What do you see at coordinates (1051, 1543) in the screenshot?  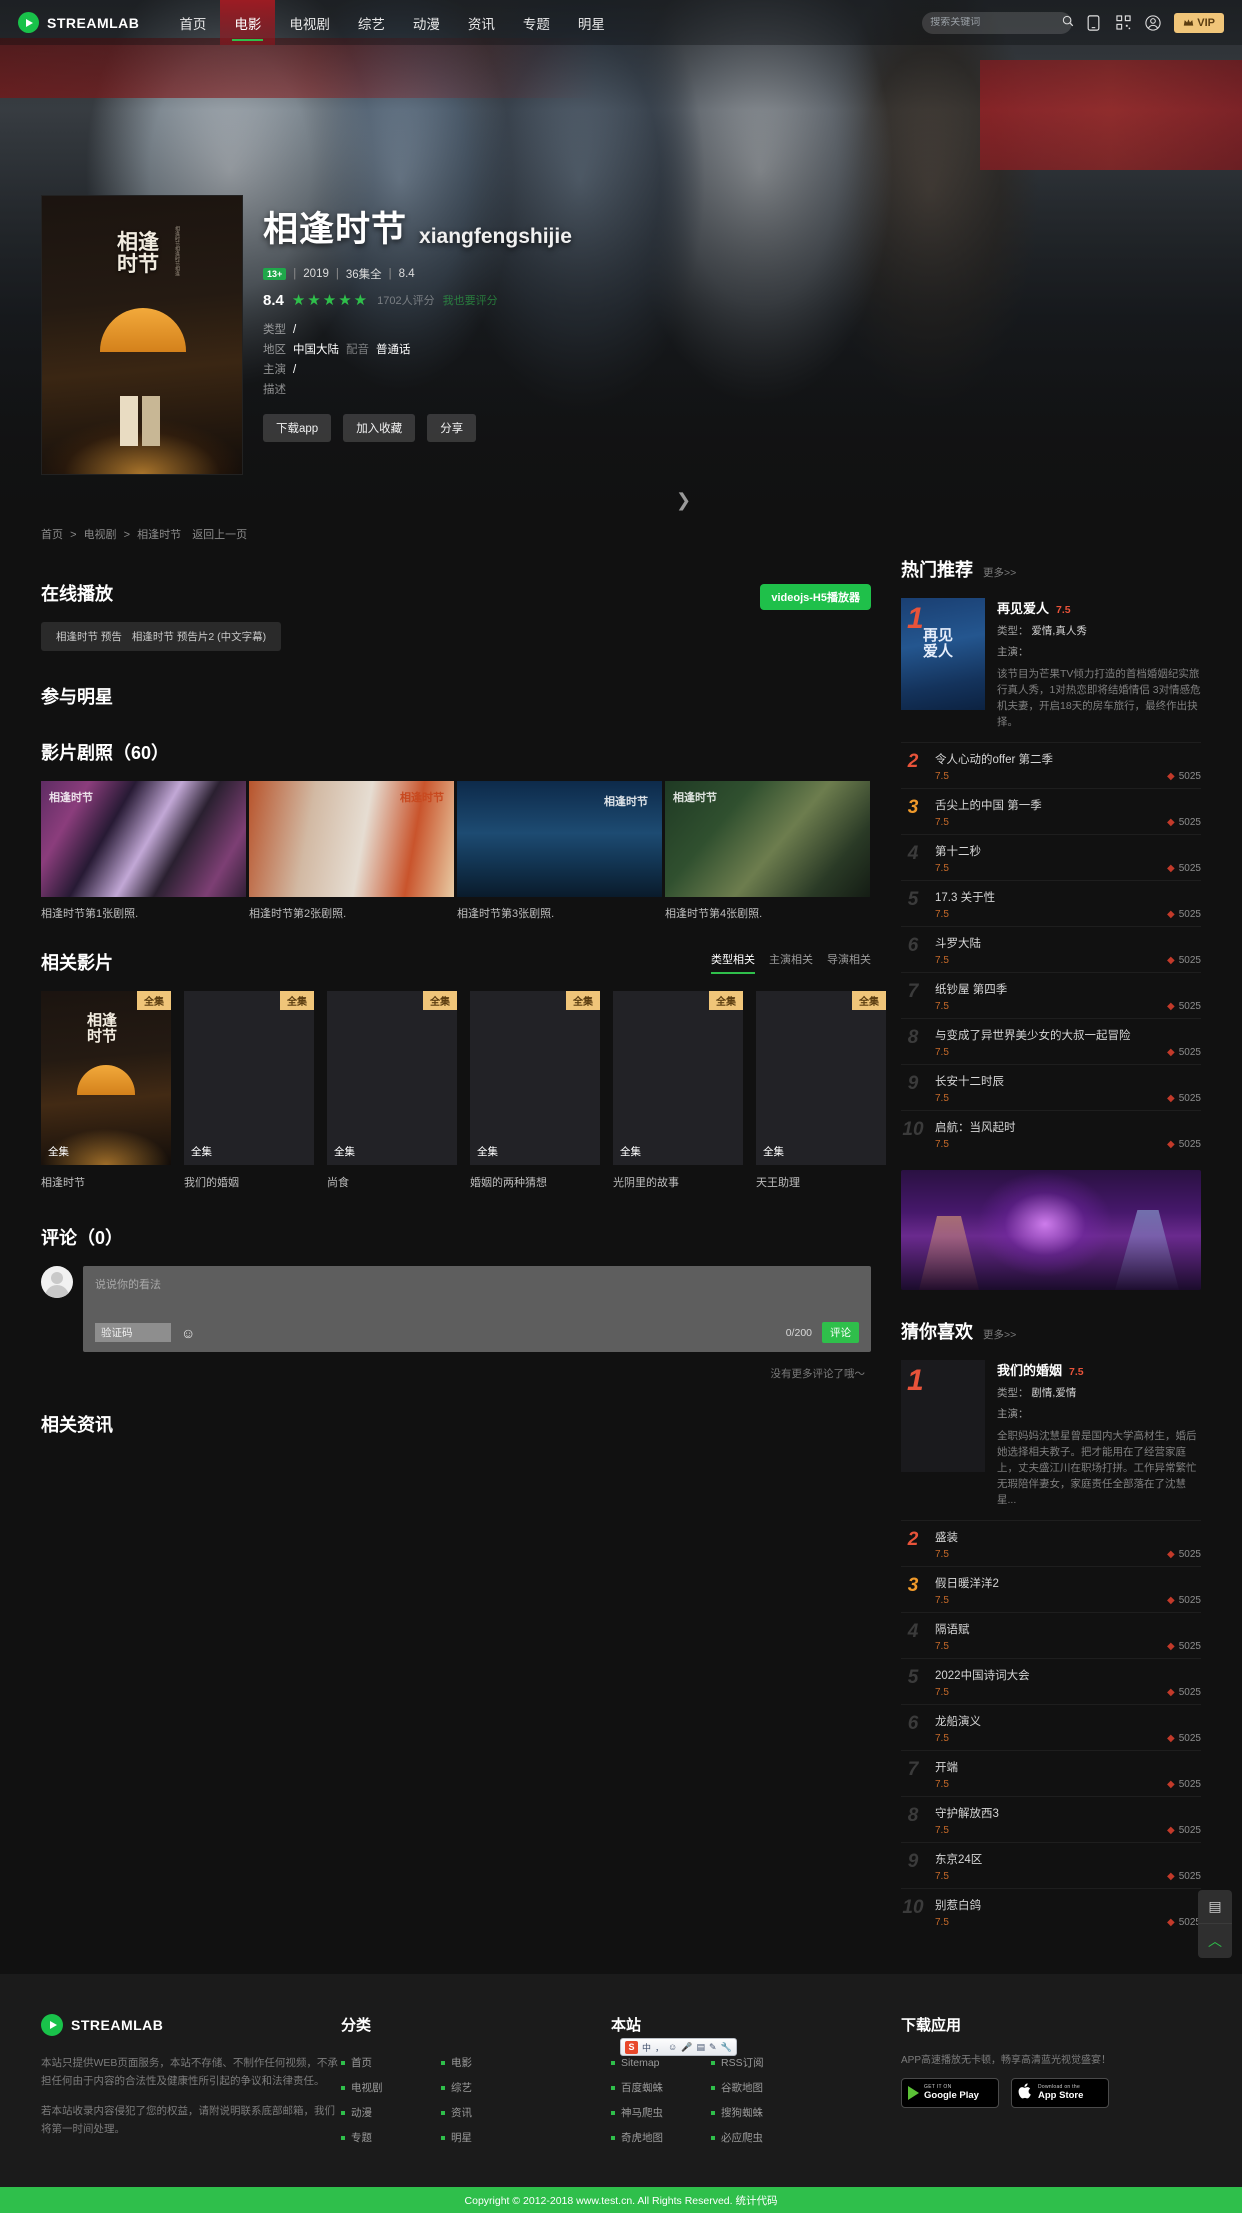 I see `list-item: 2 盛装 7.5 ◆ 5025` at bounding box center [1051, 1543].